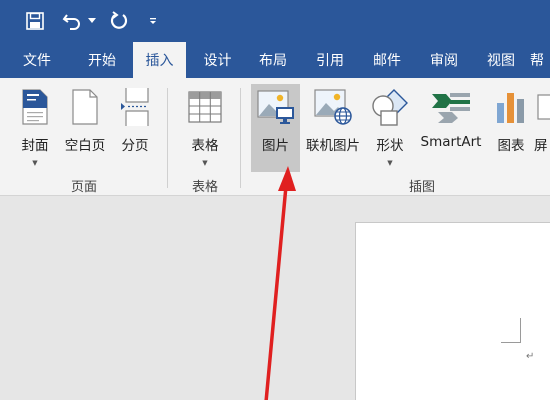 Image resolution: width=550 pixels, height=400 pixels. What do you see at coordinates (85, 107) in the screenshot?
I see `blank-page-icon` at bounding box center [85, 107].